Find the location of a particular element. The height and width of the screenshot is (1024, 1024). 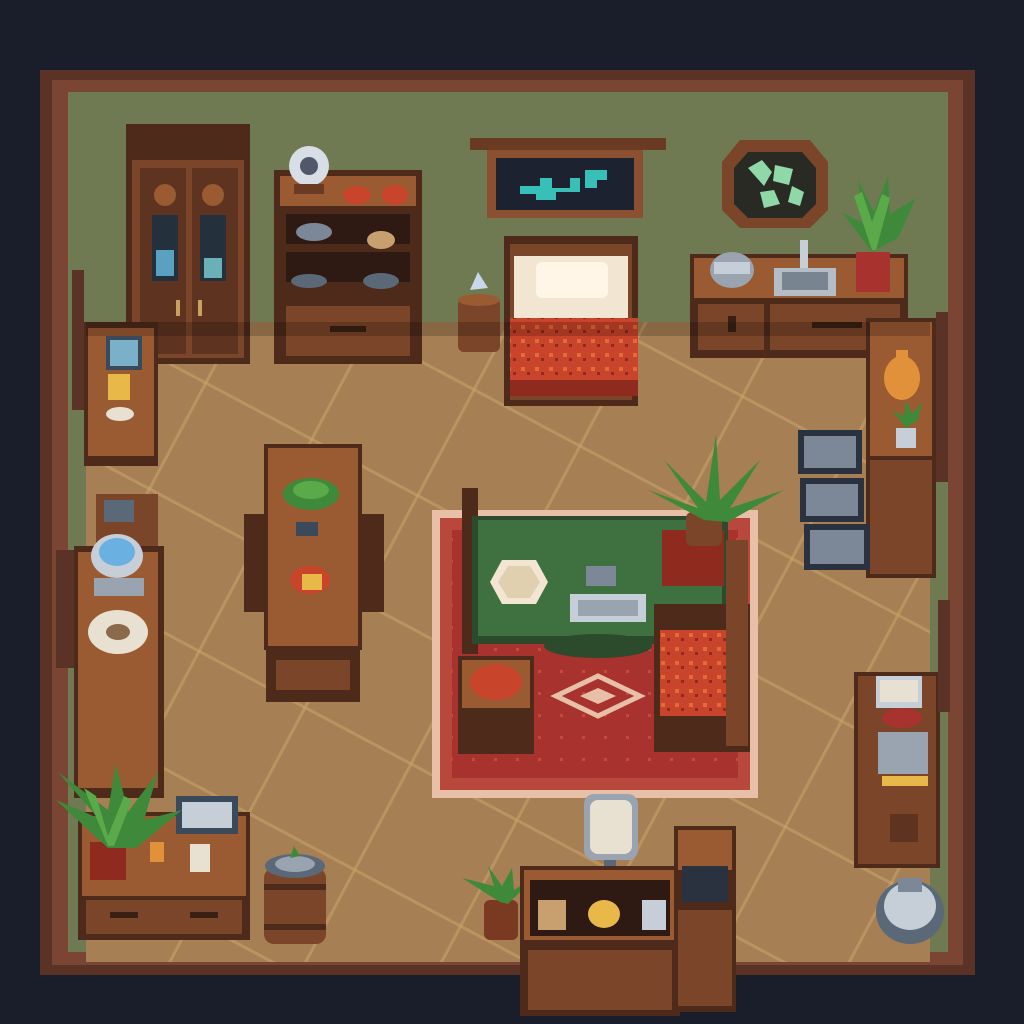

barrel is located at coordinates (295, 895).